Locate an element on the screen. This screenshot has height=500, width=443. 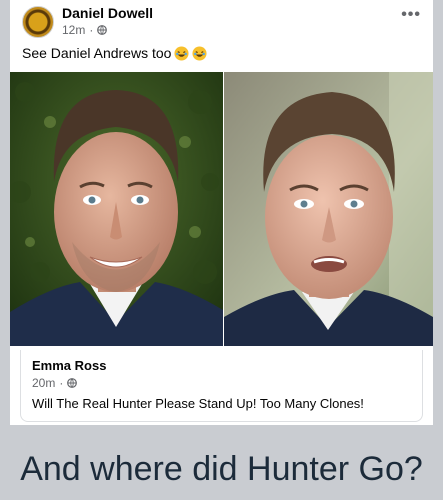
shared-post-author: Emma Ross is located at coordinates (69, 365).